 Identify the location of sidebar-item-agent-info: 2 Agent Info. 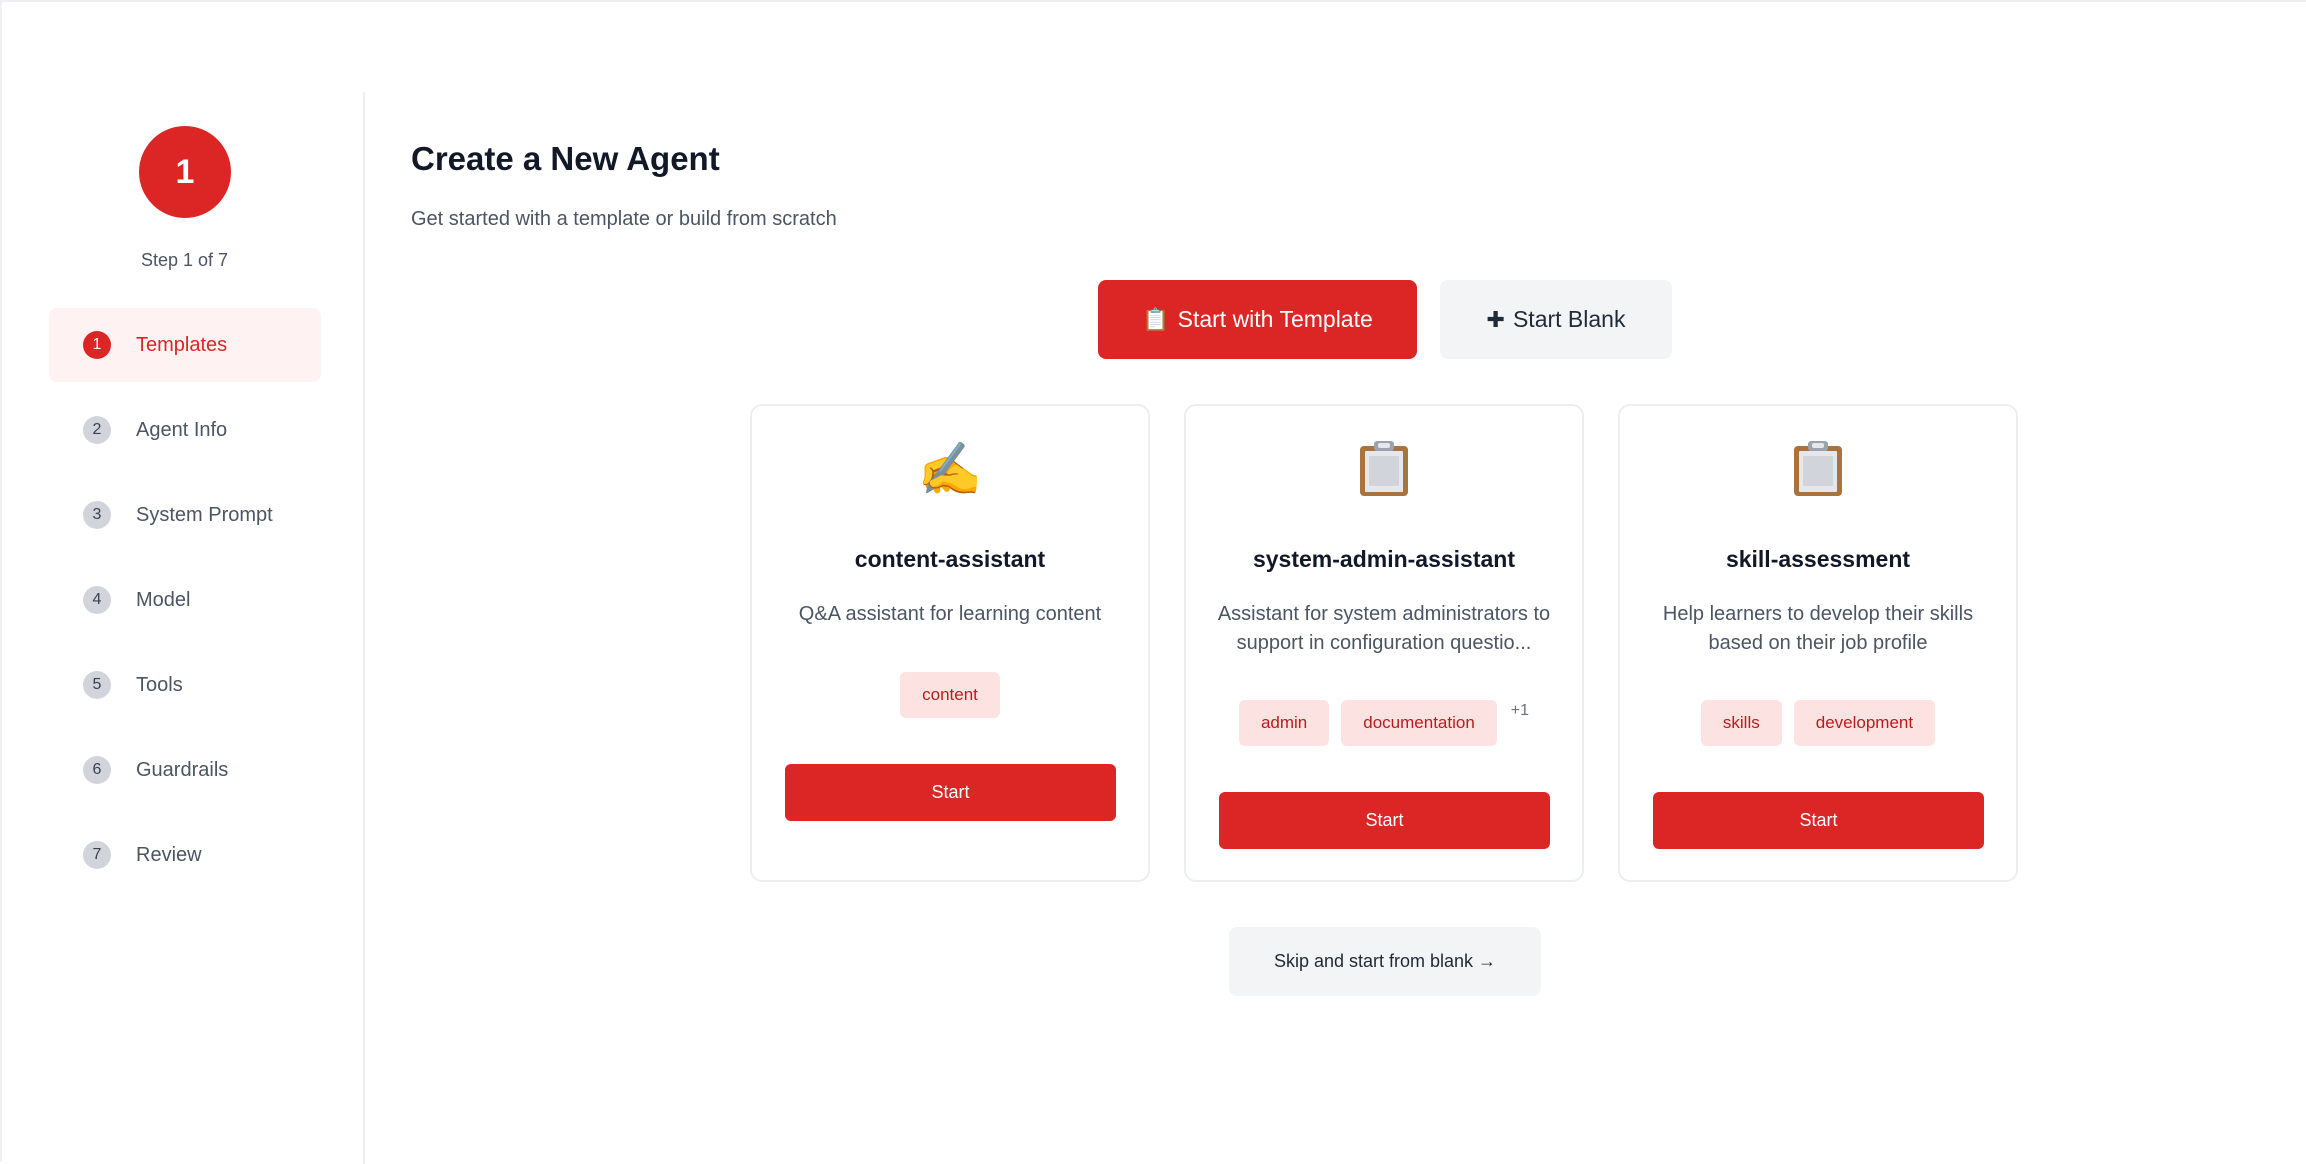
(185, 430).